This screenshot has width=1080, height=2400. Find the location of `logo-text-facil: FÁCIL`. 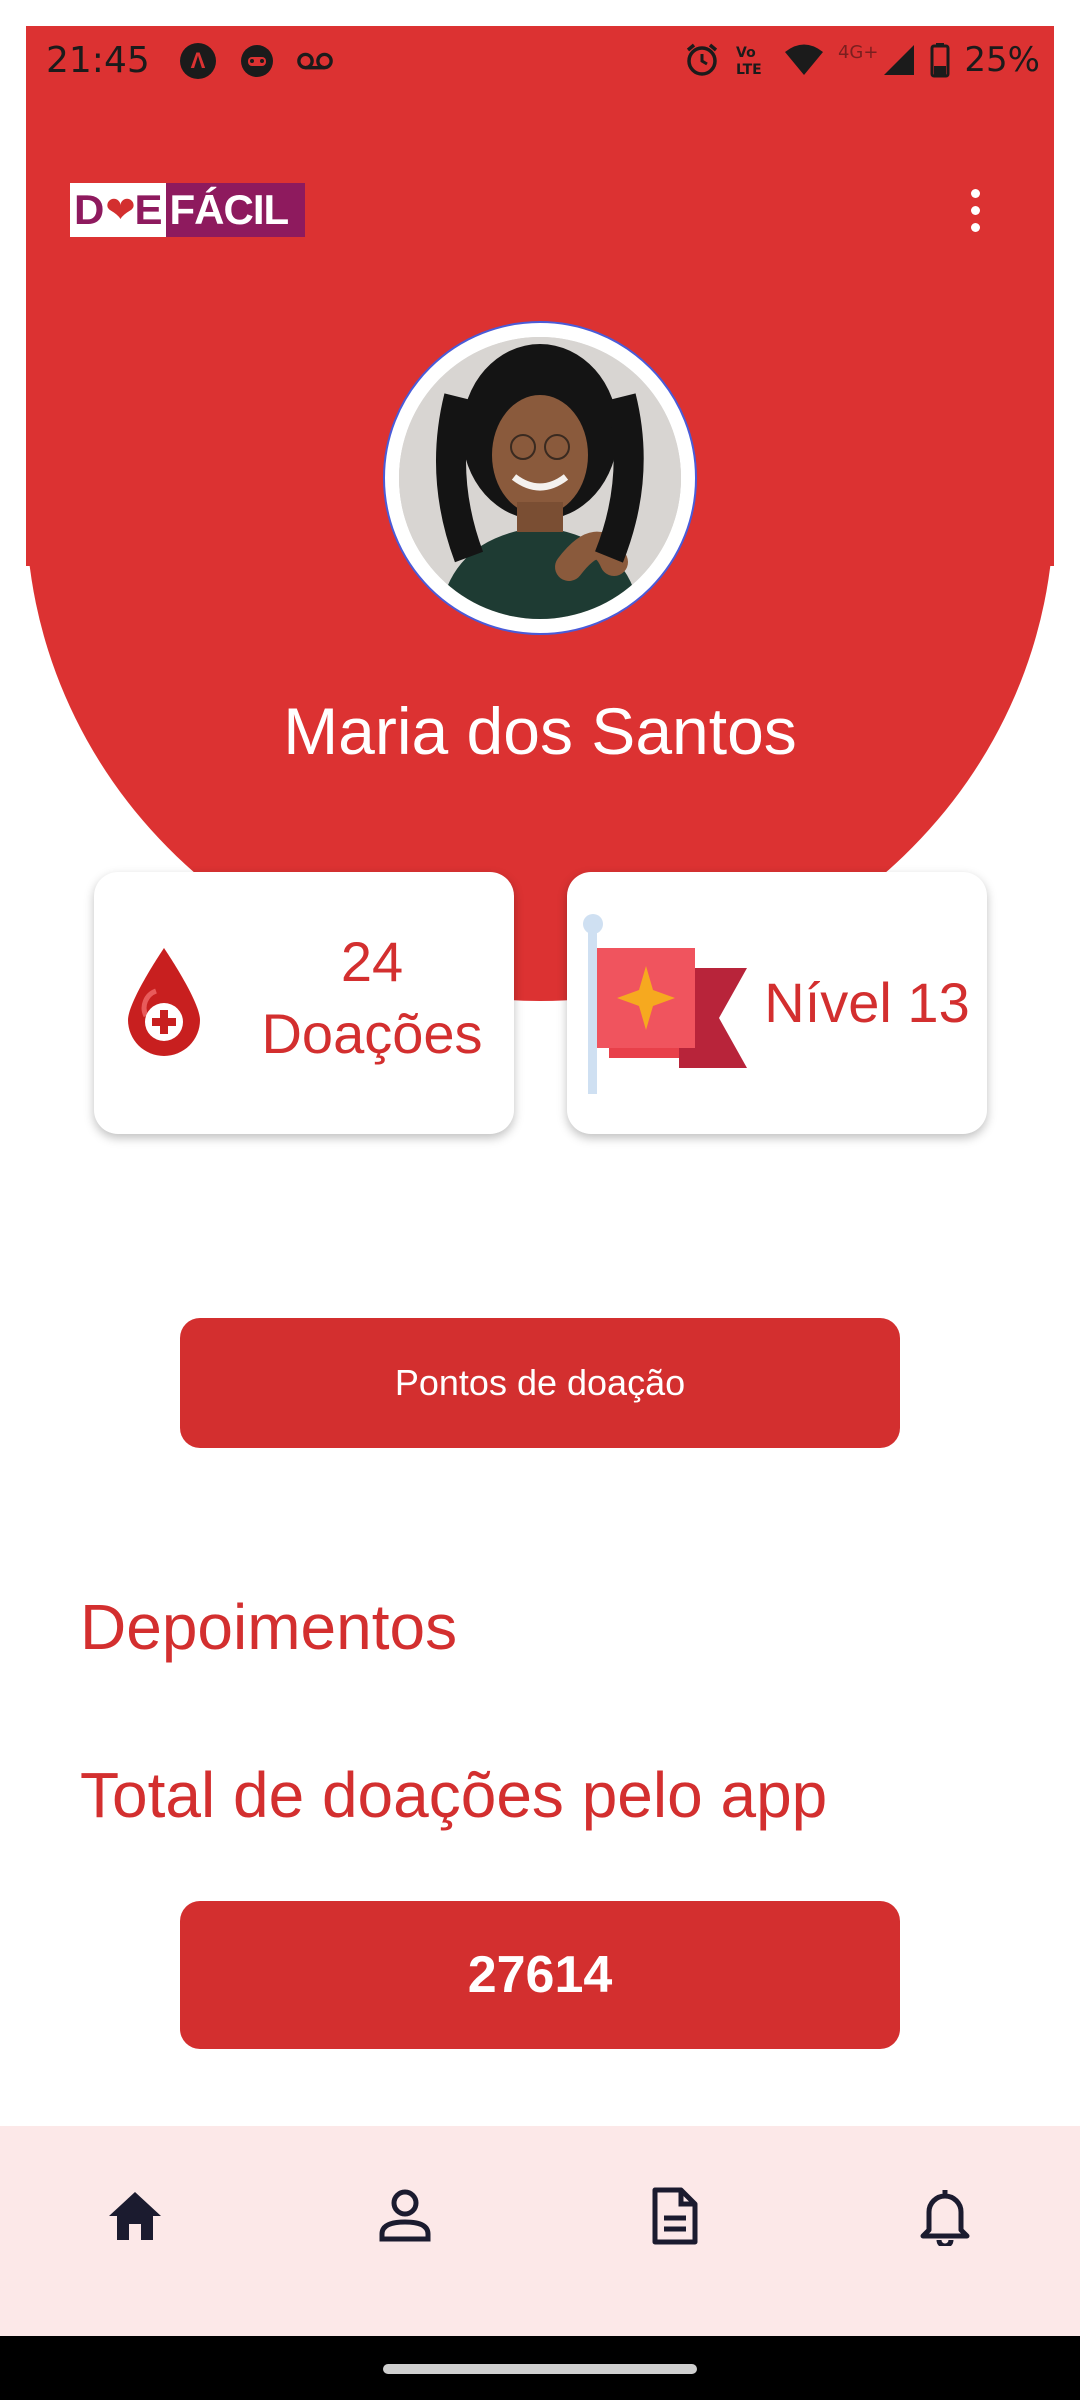

logo-text-facil: FÁCIL is located at coordinates (229, 209).